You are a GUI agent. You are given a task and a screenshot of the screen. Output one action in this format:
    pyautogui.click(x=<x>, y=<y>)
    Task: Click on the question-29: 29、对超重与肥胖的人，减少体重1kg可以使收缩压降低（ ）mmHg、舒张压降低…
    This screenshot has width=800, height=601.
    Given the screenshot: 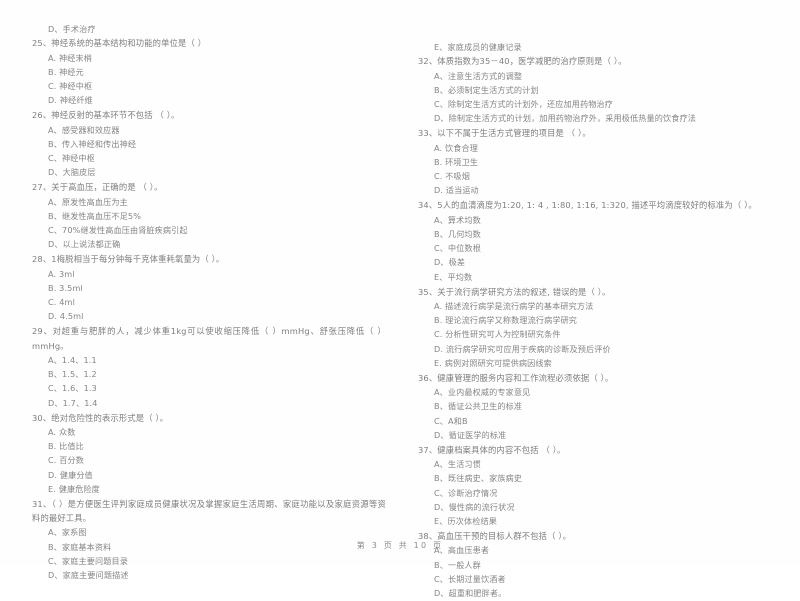 What is the action you would take?
    pyautogui.click(x=202, y=367)
    